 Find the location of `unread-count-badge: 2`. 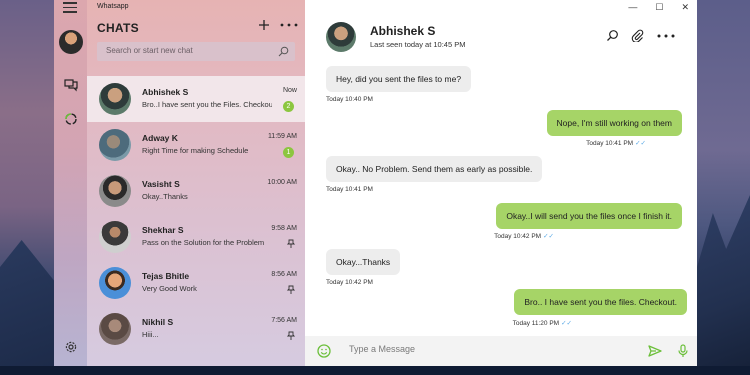

unread-count-badge: 2 is located at coordinates (288, 106).